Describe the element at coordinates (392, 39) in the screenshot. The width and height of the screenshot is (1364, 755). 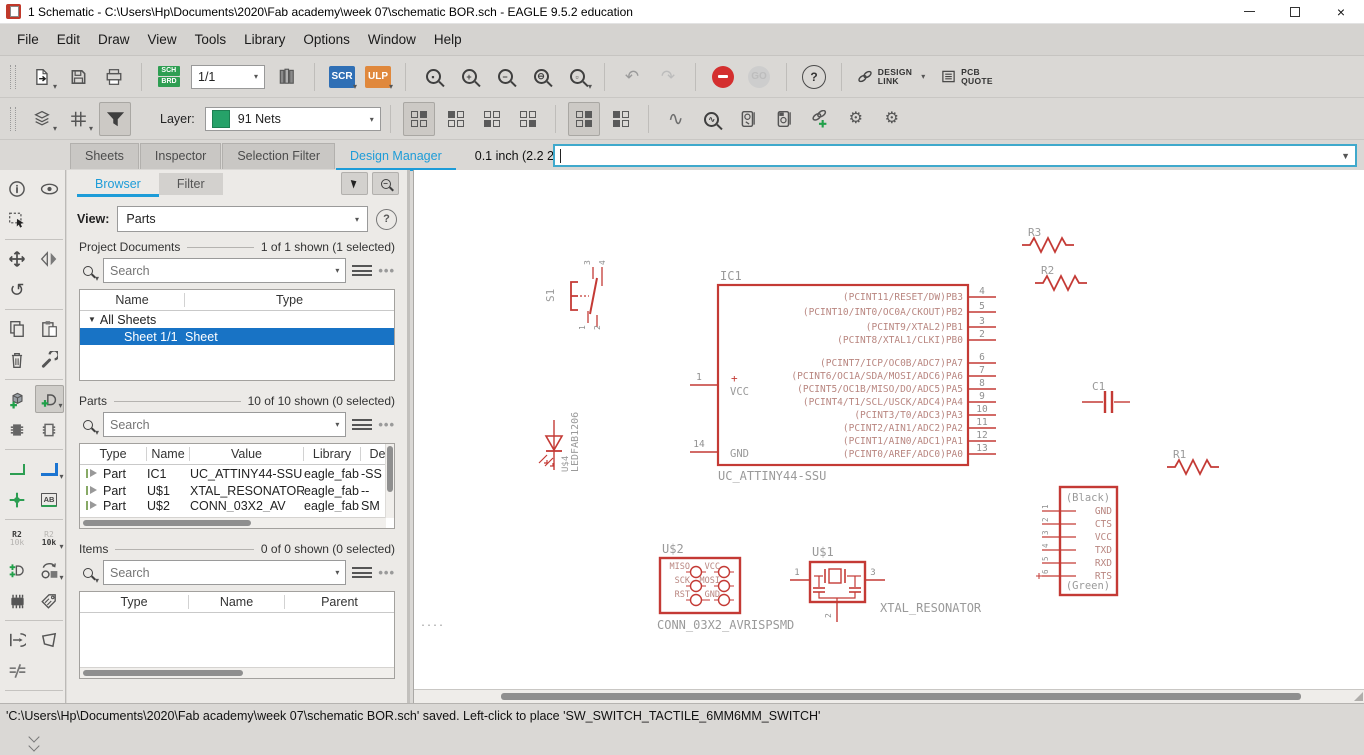
I see `menu-window: Window` at that location.